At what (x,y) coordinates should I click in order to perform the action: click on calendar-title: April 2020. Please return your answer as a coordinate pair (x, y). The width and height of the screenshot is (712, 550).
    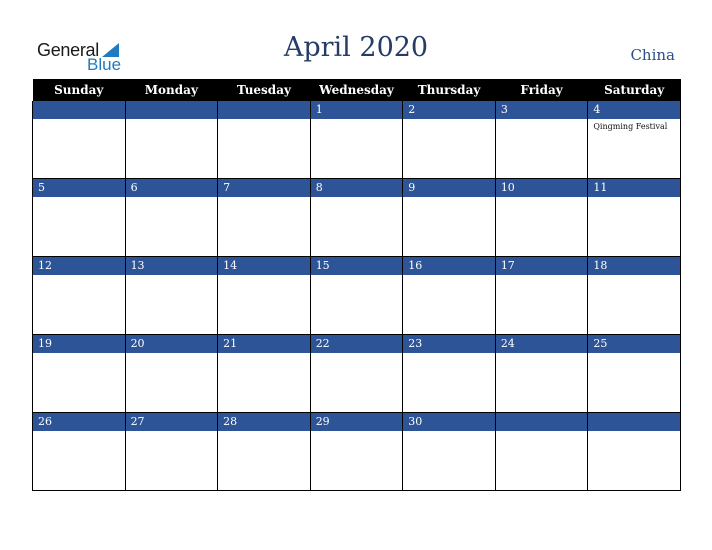
    Looking at the image, I should click on (356, 47).